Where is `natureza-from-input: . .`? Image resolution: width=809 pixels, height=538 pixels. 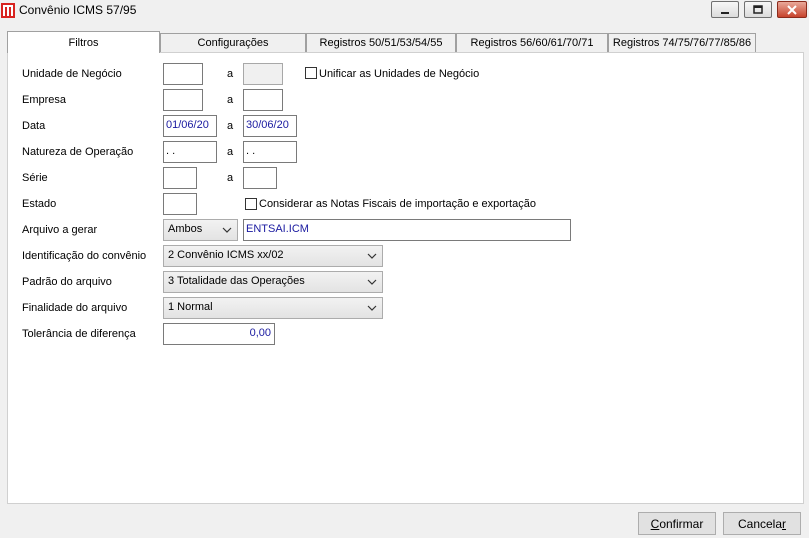 natureza-from-input: . . is located at coordinates (190, 152).